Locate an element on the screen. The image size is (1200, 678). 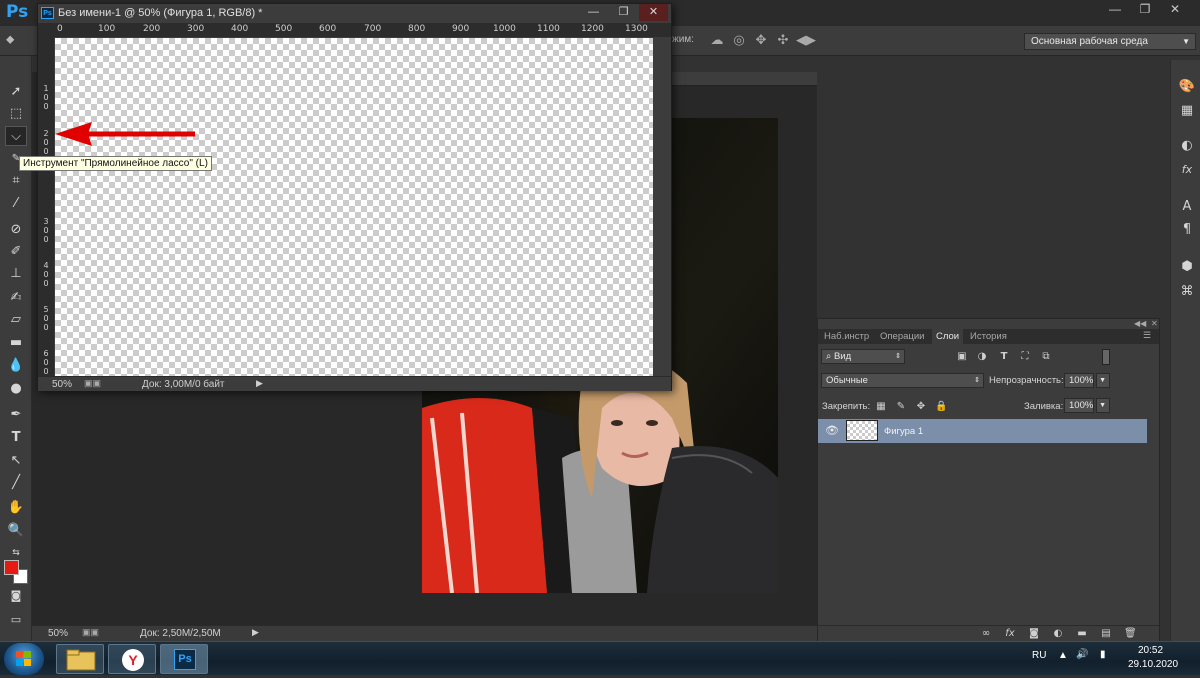
lock-transparent-icon: ▦ is located at coordinates (881, 407).